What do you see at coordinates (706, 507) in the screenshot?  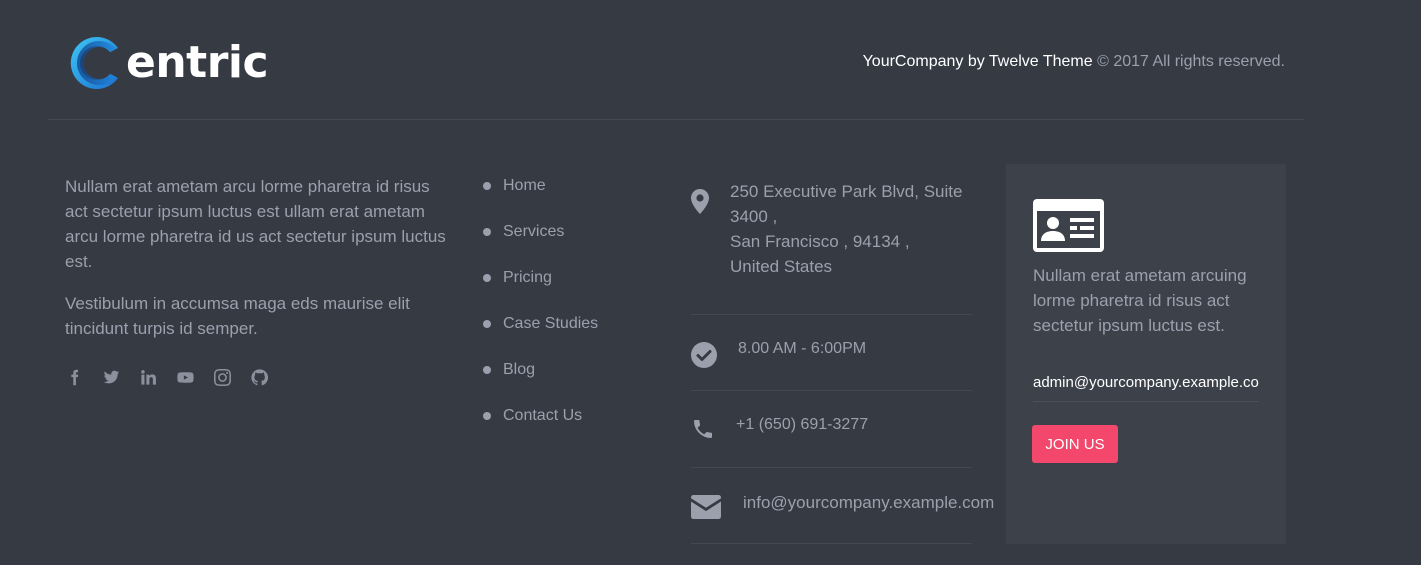 I see `envelope-icon` at bounding box center [706, 507].